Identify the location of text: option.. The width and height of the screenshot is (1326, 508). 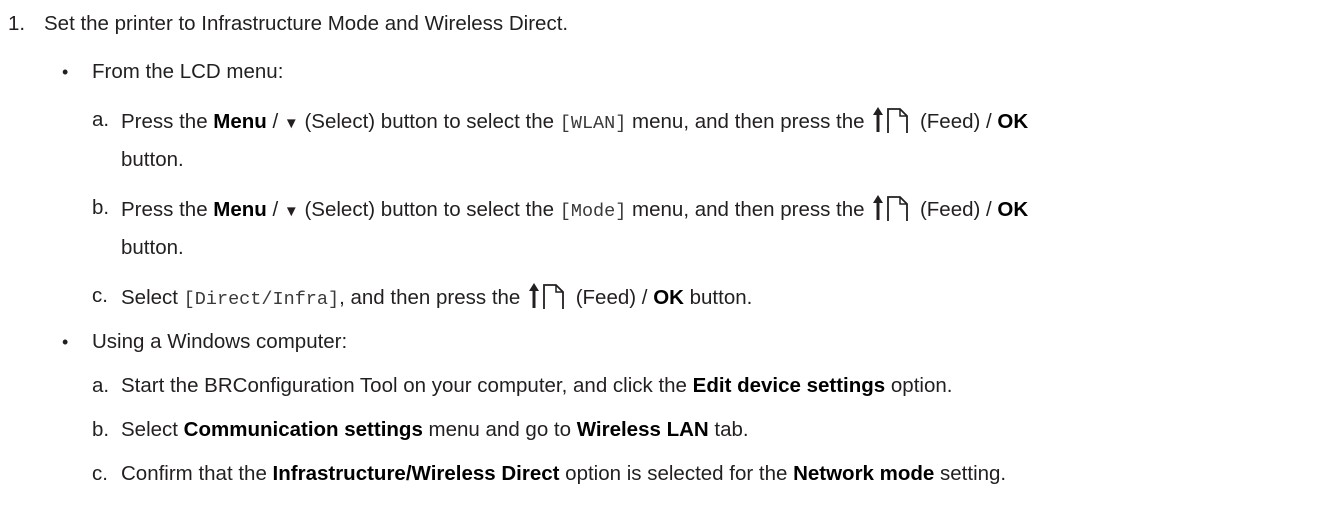
(919, 385).